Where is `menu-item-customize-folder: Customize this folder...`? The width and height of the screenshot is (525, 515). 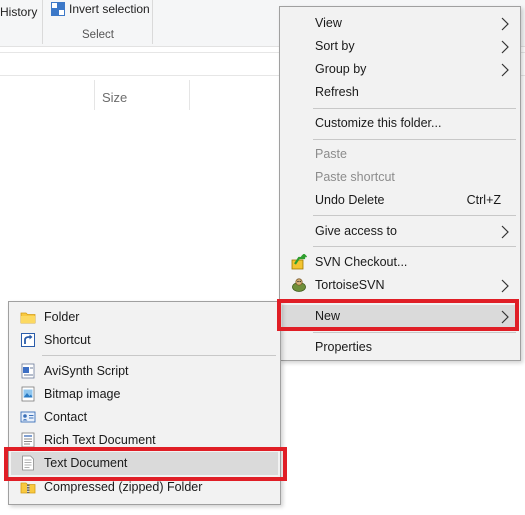
menu-item-customize-folder: Customize this folder... is located at coordinates (400, 123).